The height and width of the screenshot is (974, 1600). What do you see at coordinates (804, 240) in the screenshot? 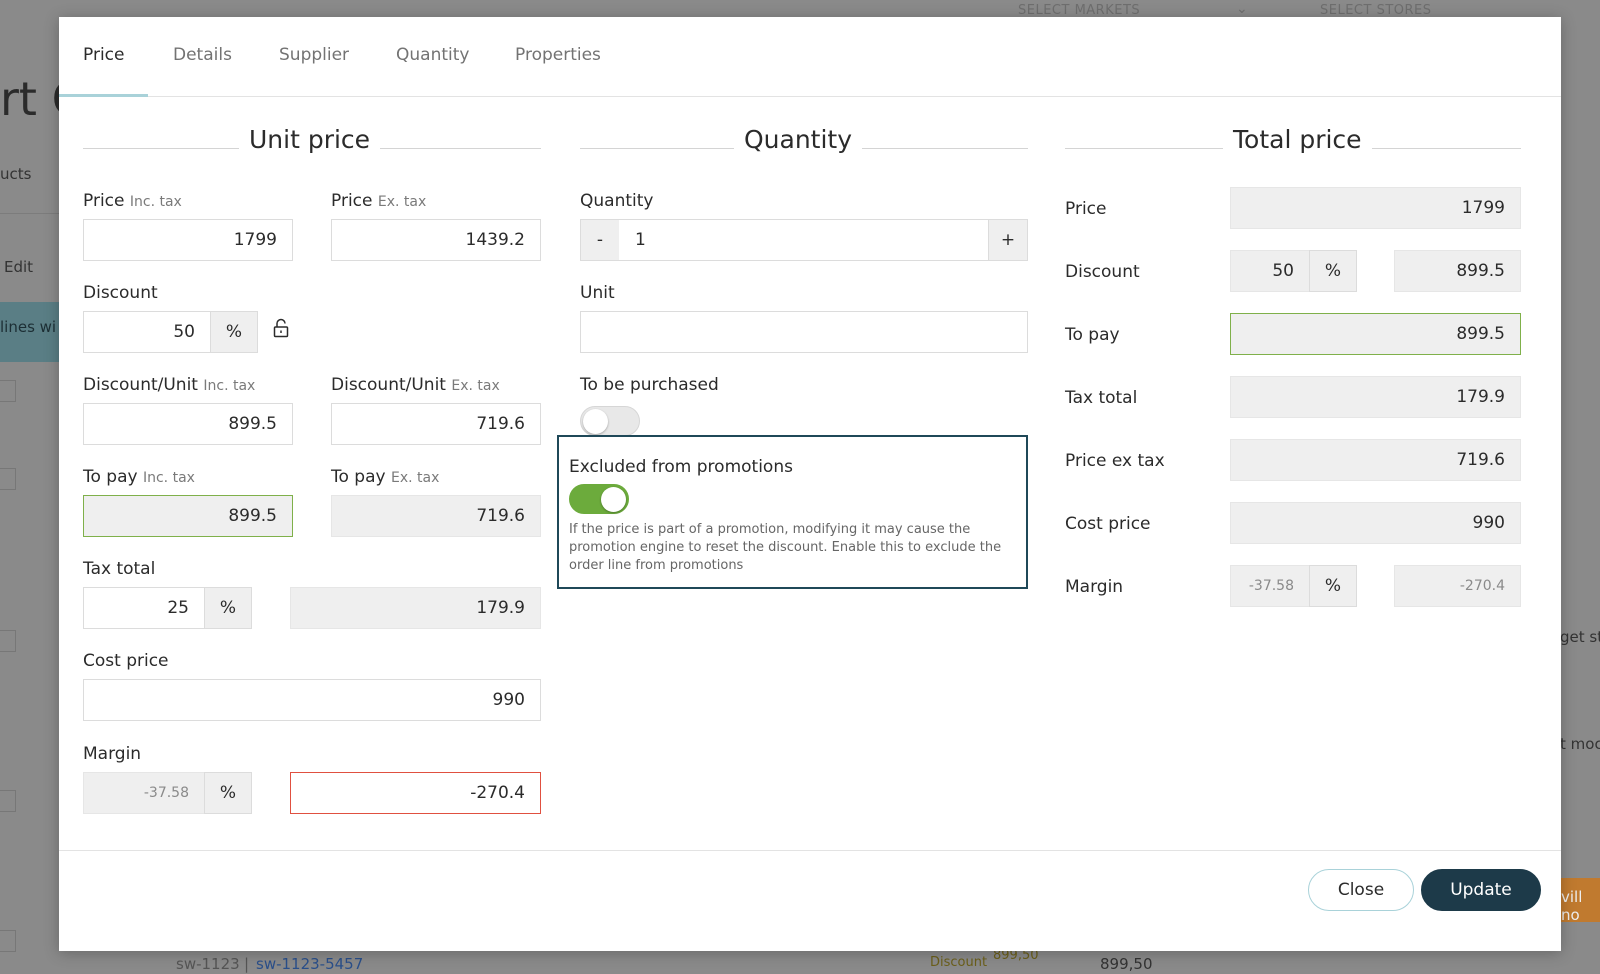
I see `quantity-input: 1` at bounding box center [804, 240].